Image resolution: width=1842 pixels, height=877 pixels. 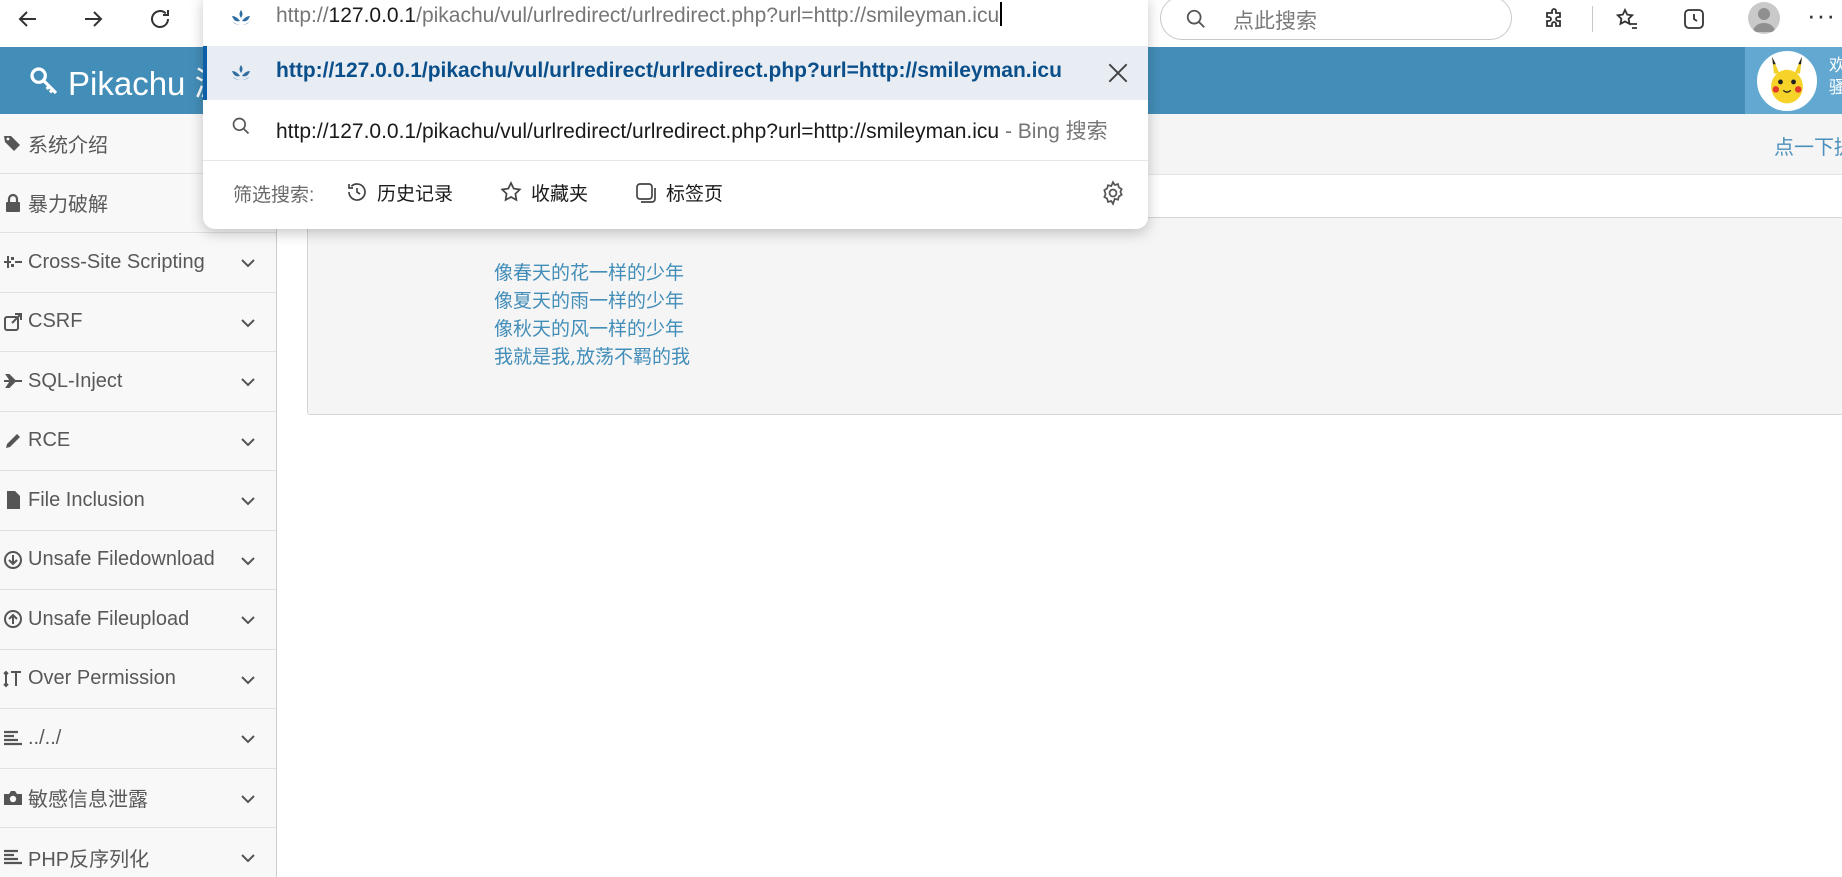 I want to click on filter-favorites-button: 收藏夹, so click(x=543, y=192).